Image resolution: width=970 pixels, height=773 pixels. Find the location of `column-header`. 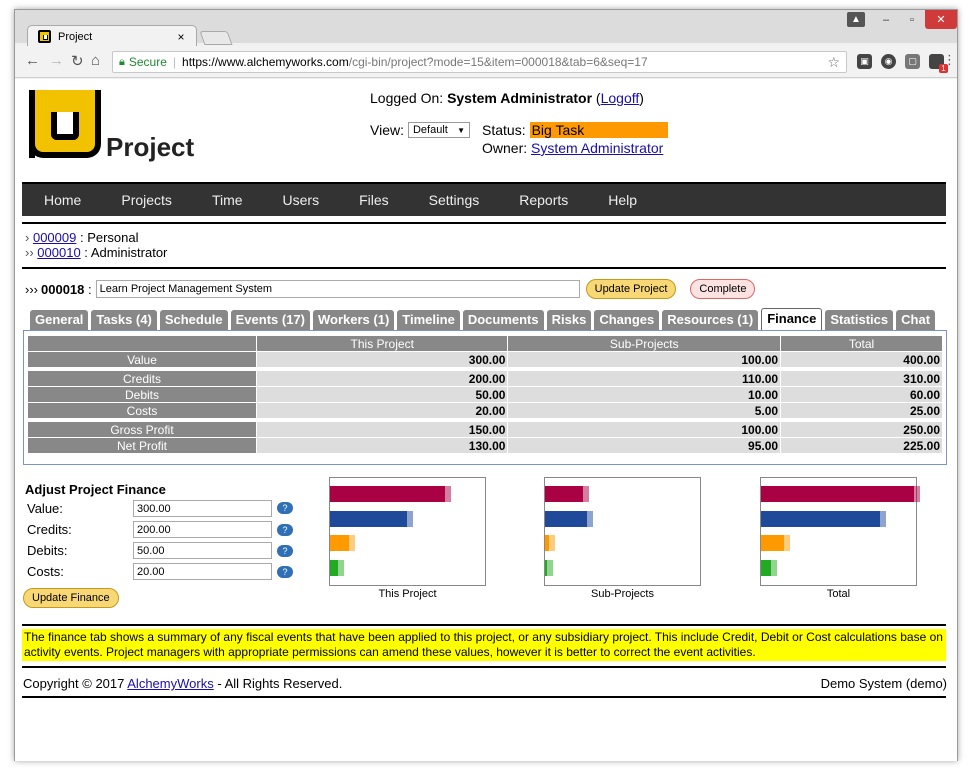

column-header is located at coordinates (142, 343).